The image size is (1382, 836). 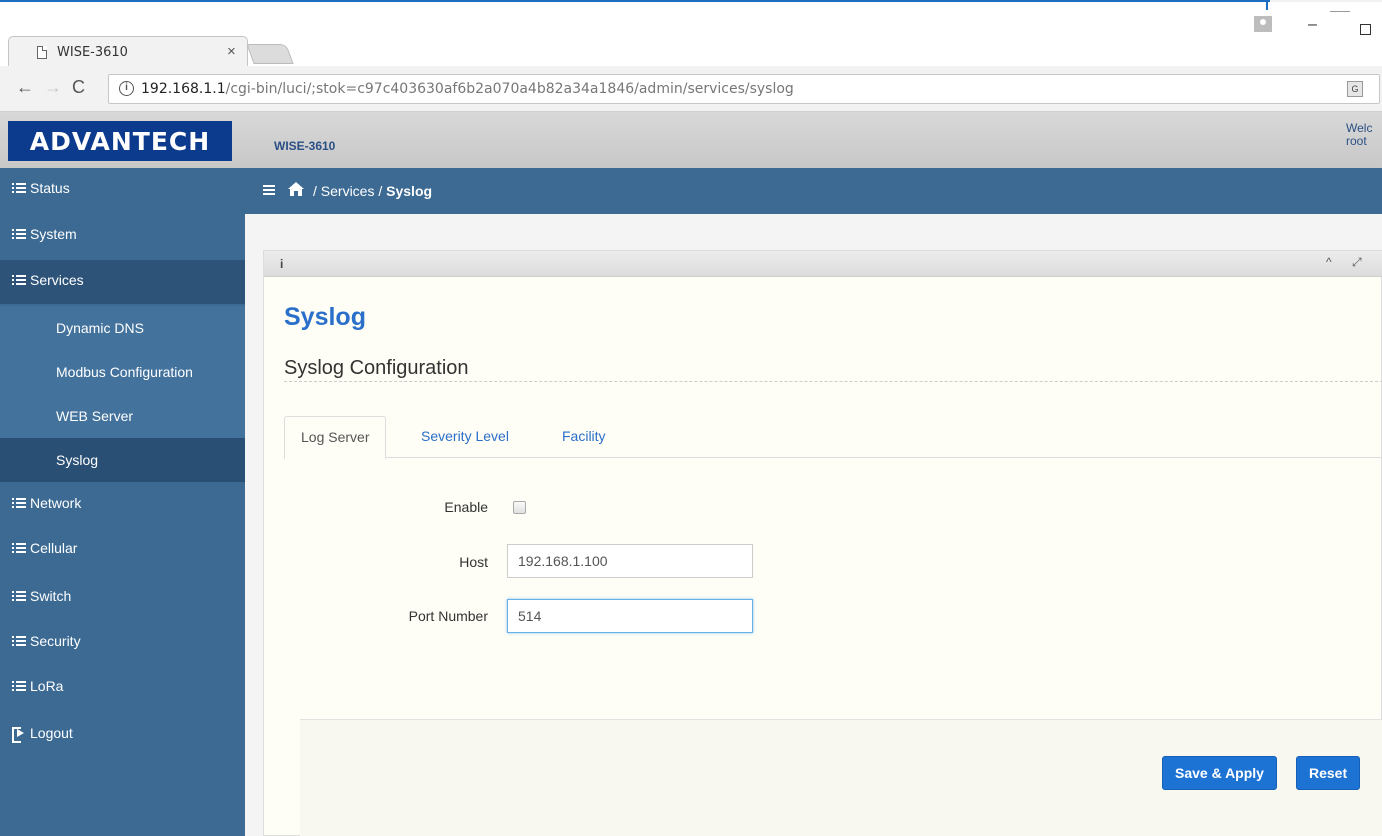 I want to click on sidebar-subitem-label: Dynamic DNS, so click(x=100, y=328).